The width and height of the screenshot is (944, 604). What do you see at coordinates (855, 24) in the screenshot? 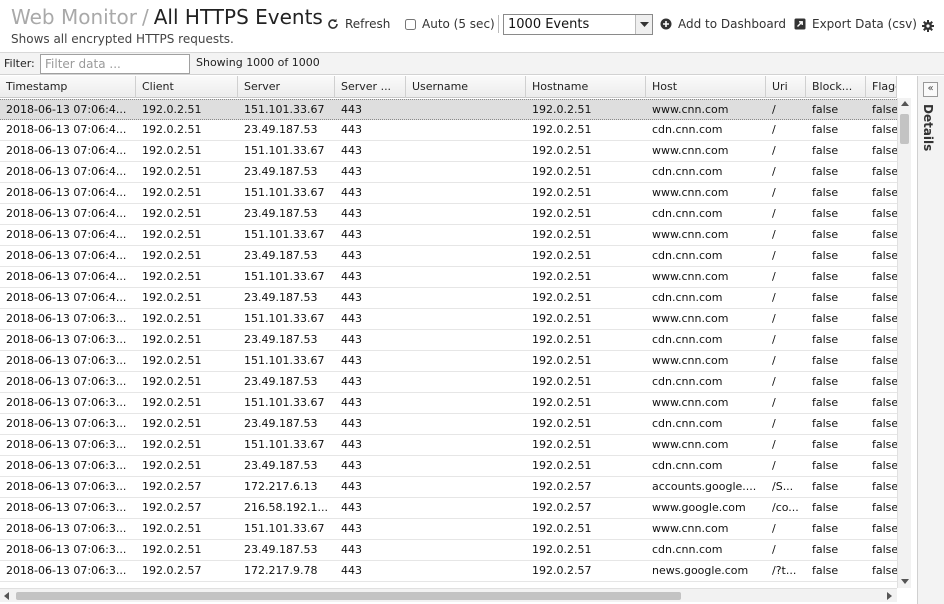
I see `export-csv-button: Export Data (csv)` at bounding box center [855, 24].